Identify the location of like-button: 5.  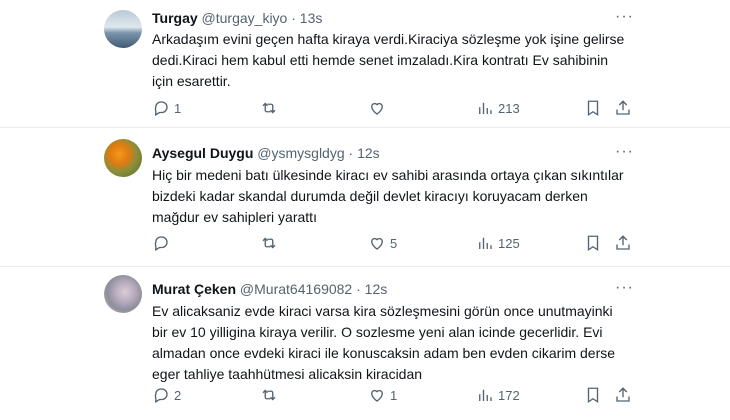
(382, 243).